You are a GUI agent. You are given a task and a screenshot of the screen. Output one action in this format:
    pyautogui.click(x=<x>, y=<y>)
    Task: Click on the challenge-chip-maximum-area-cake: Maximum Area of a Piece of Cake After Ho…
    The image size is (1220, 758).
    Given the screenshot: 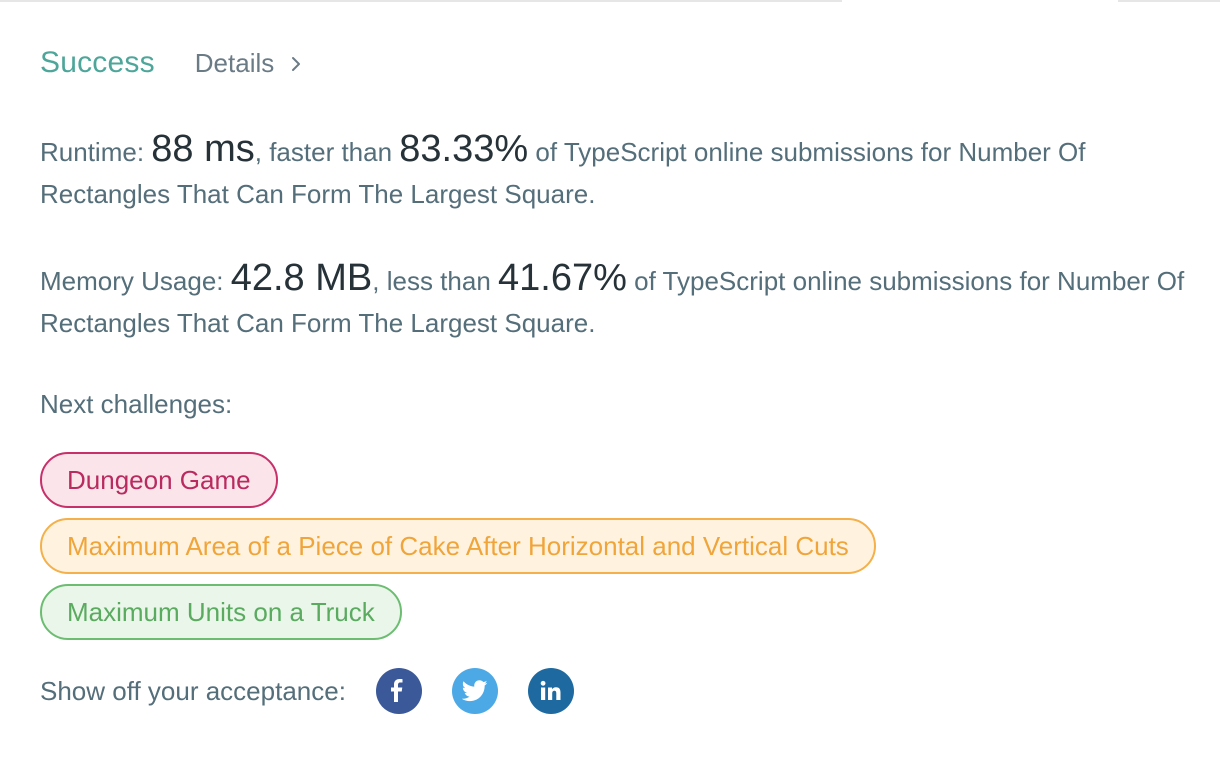 What is the action you would take?
    pyautogui.click(x=458, y=546)
    